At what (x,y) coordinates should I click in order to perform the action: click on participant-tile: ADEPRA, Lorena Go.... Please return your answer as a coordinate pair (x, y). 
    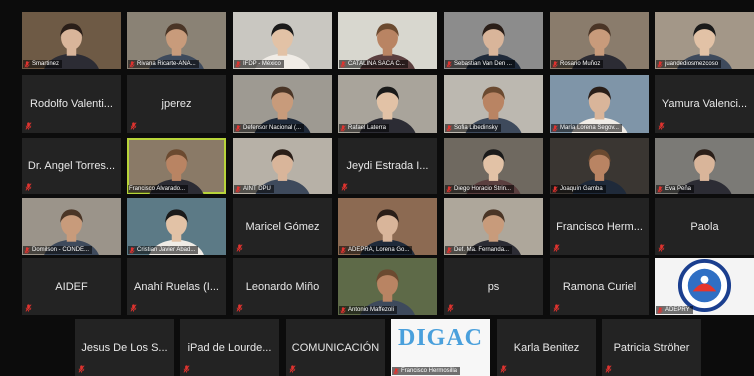
    Looking at the image, I should click on (387, 226).